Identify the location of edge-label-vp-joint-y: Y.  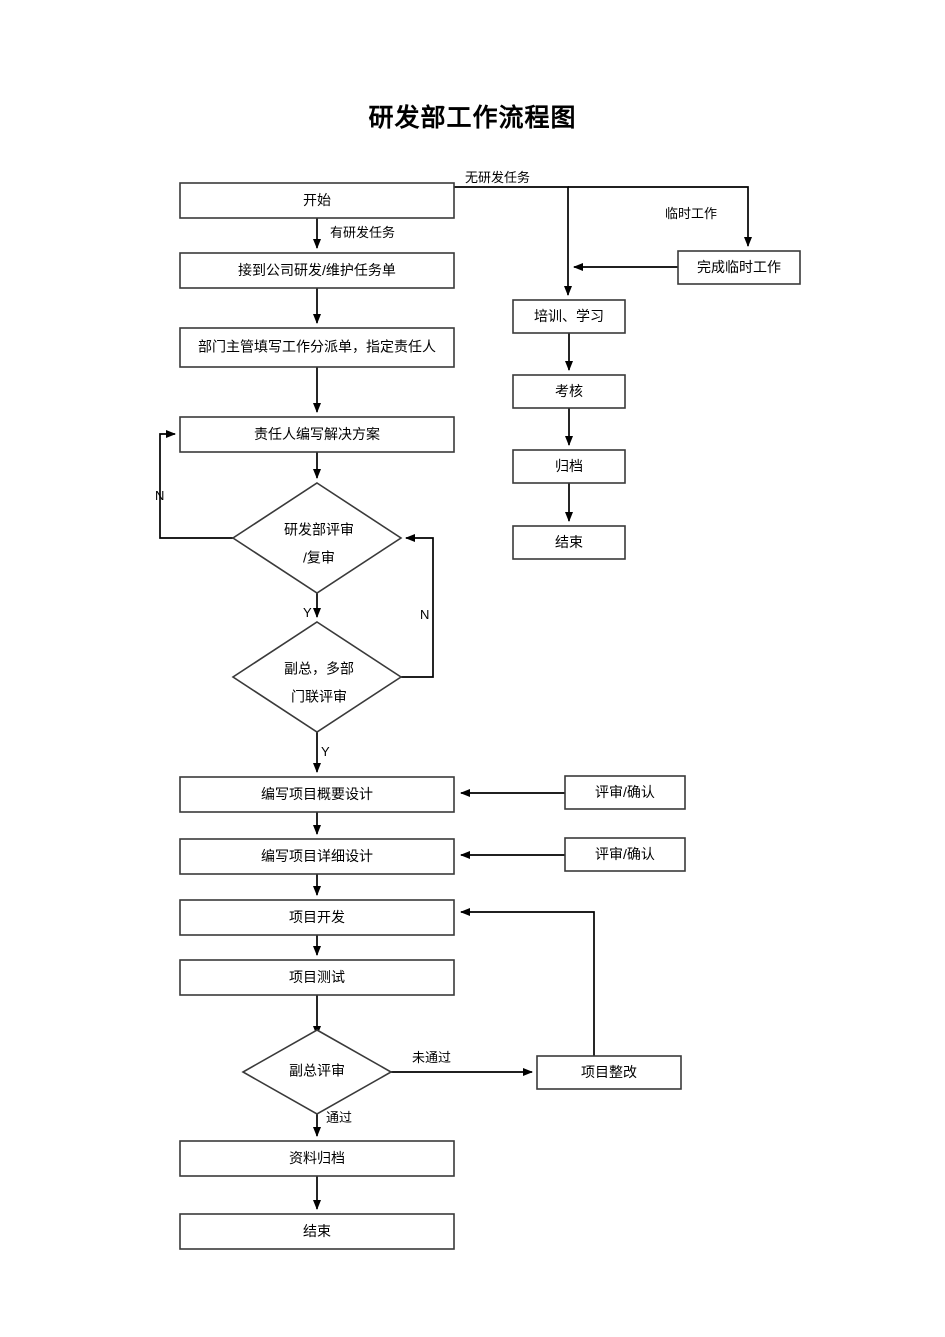
(325, 751).